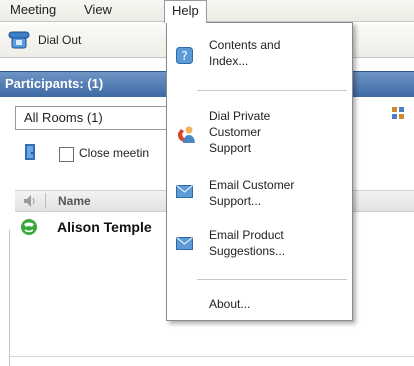  Describe the element at coordinates (60, 40) in the screenshot. I see `dial-out-label: Dial Out` at that location.